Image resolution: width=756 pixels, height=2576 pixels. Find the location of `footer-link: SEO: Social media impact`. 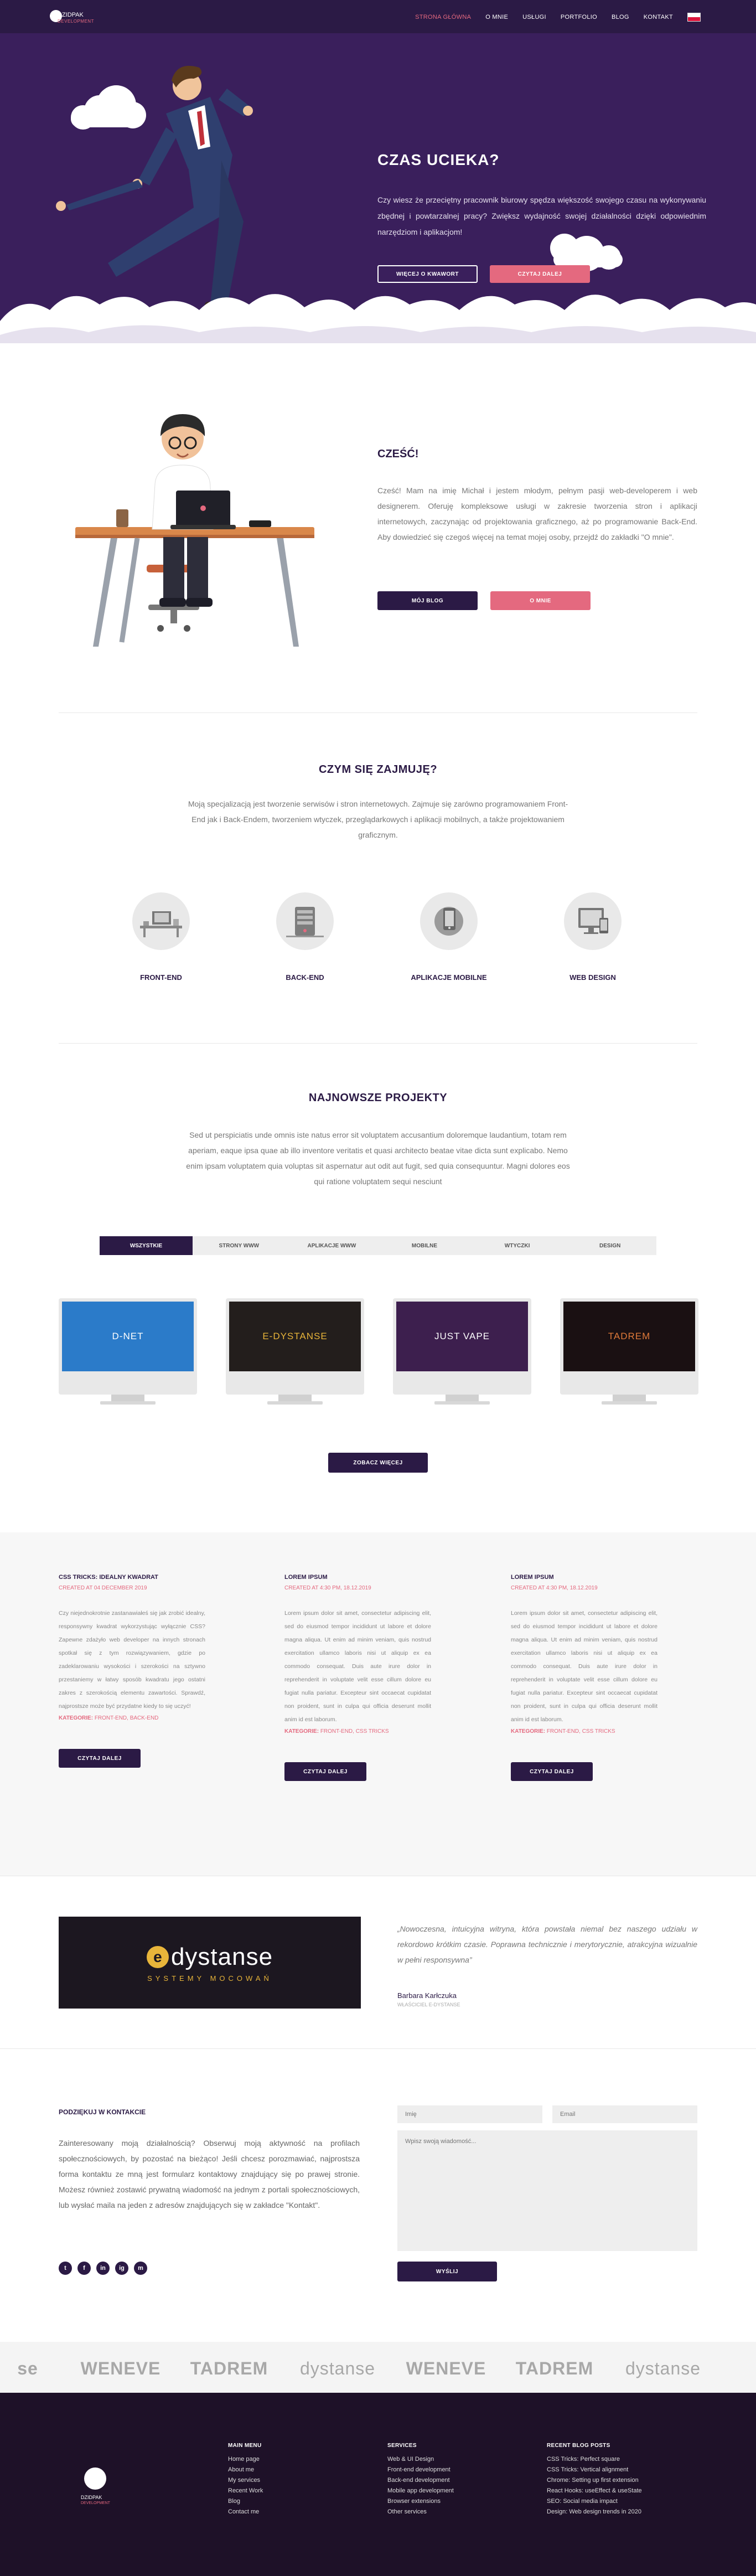

footer-link: SEO: Social media impact is located at coordinates (594, 2502).